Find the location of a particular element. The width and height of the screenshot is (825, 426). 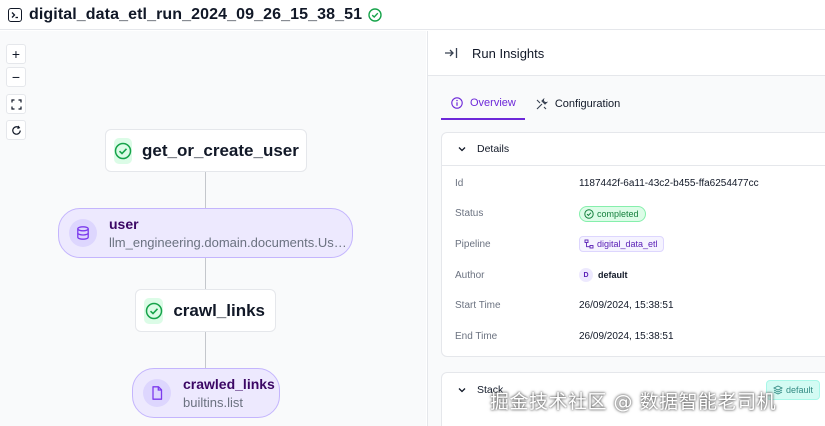

database-icon is located at coordinates (83, 233).